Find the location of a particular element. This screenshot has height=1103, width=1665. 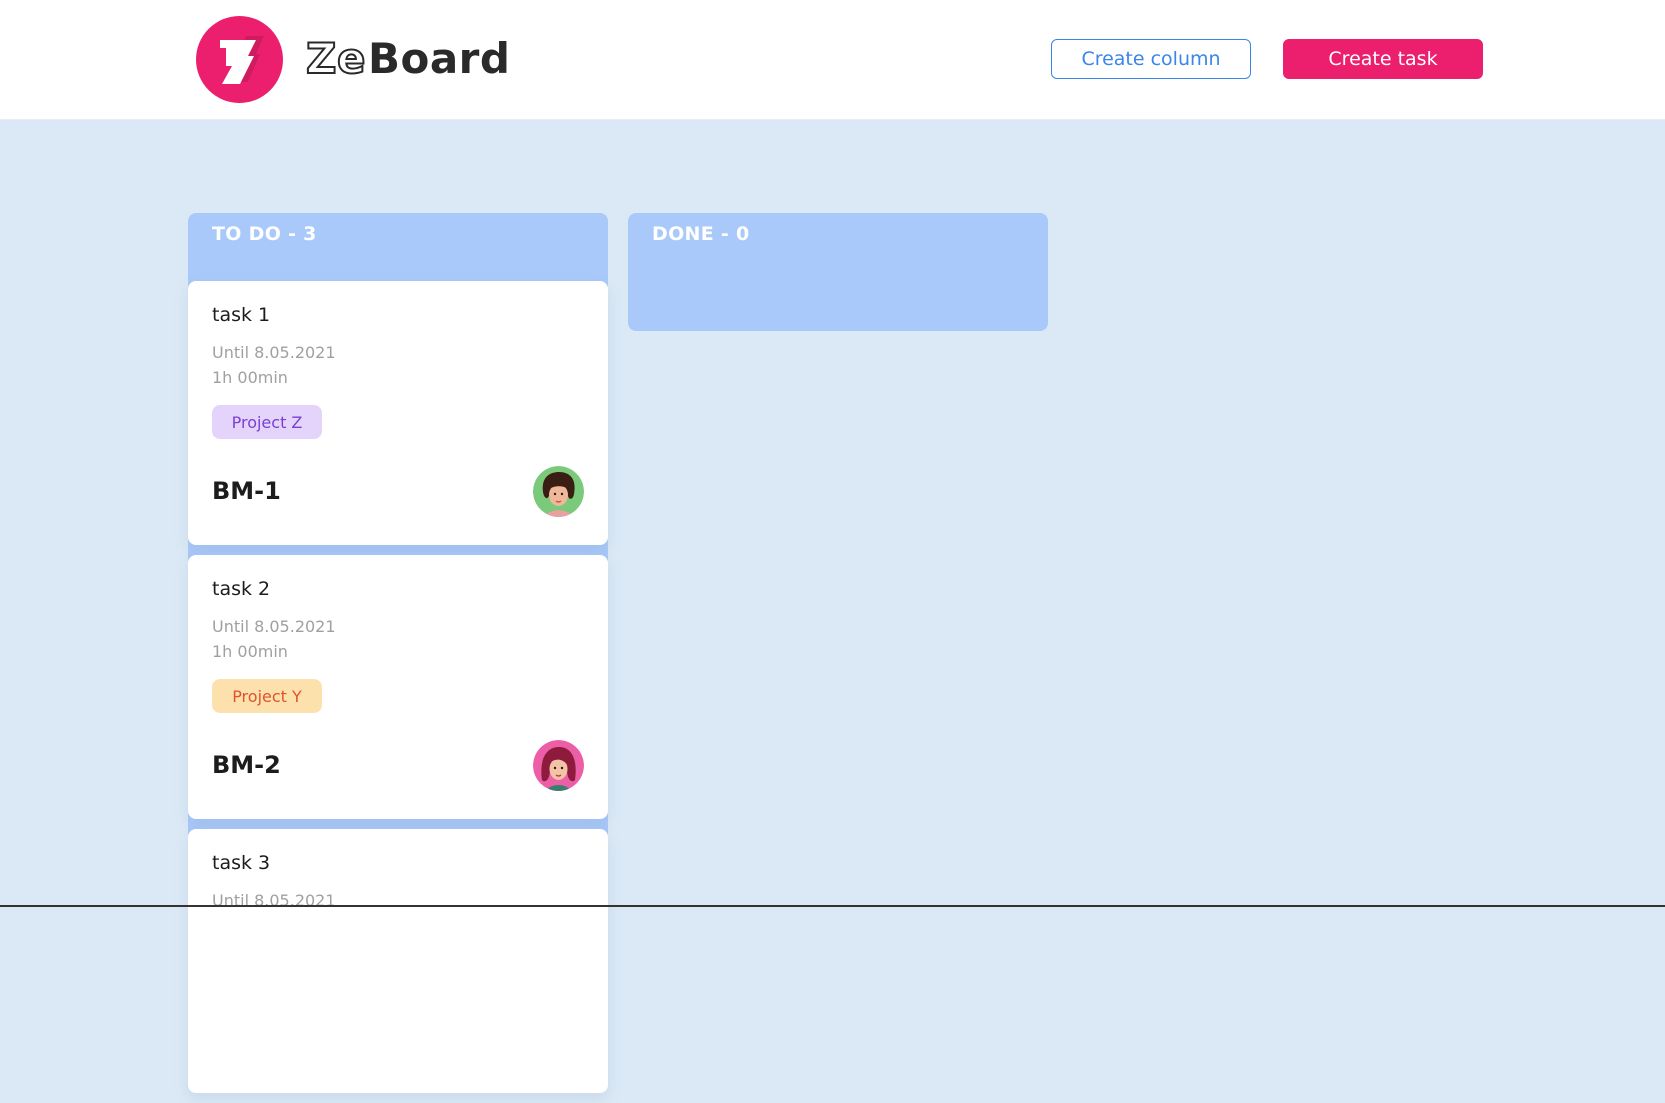

task-id: BM-1 is located at coordinates (246, 491).